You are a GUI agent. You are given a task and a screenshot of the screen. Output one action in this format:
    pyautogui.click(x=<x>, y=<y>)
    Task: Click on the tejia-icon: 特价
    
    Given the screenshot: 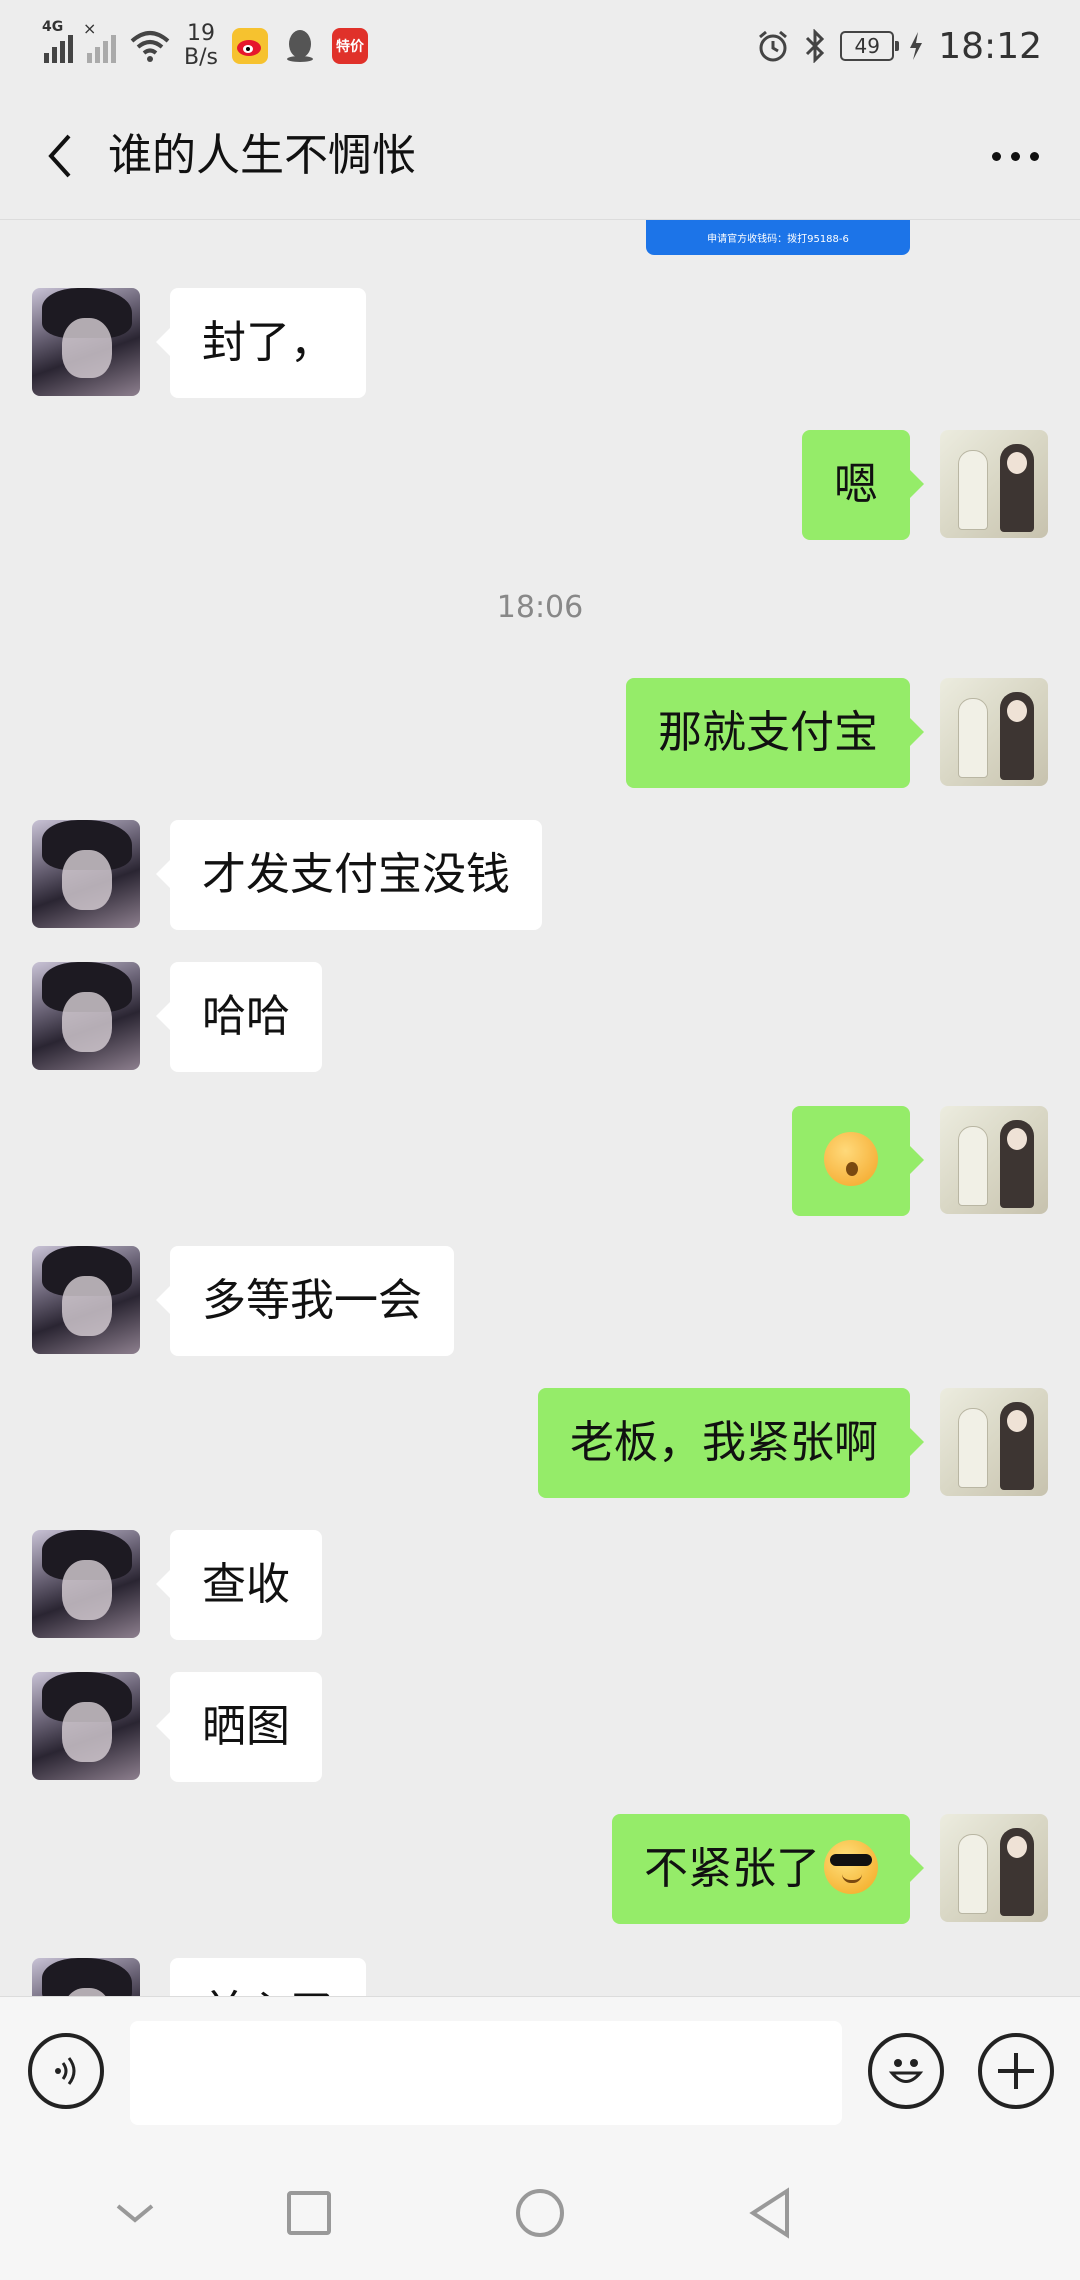 What is the action you would take?
    pyautogui.click(x=349, y=46)
    